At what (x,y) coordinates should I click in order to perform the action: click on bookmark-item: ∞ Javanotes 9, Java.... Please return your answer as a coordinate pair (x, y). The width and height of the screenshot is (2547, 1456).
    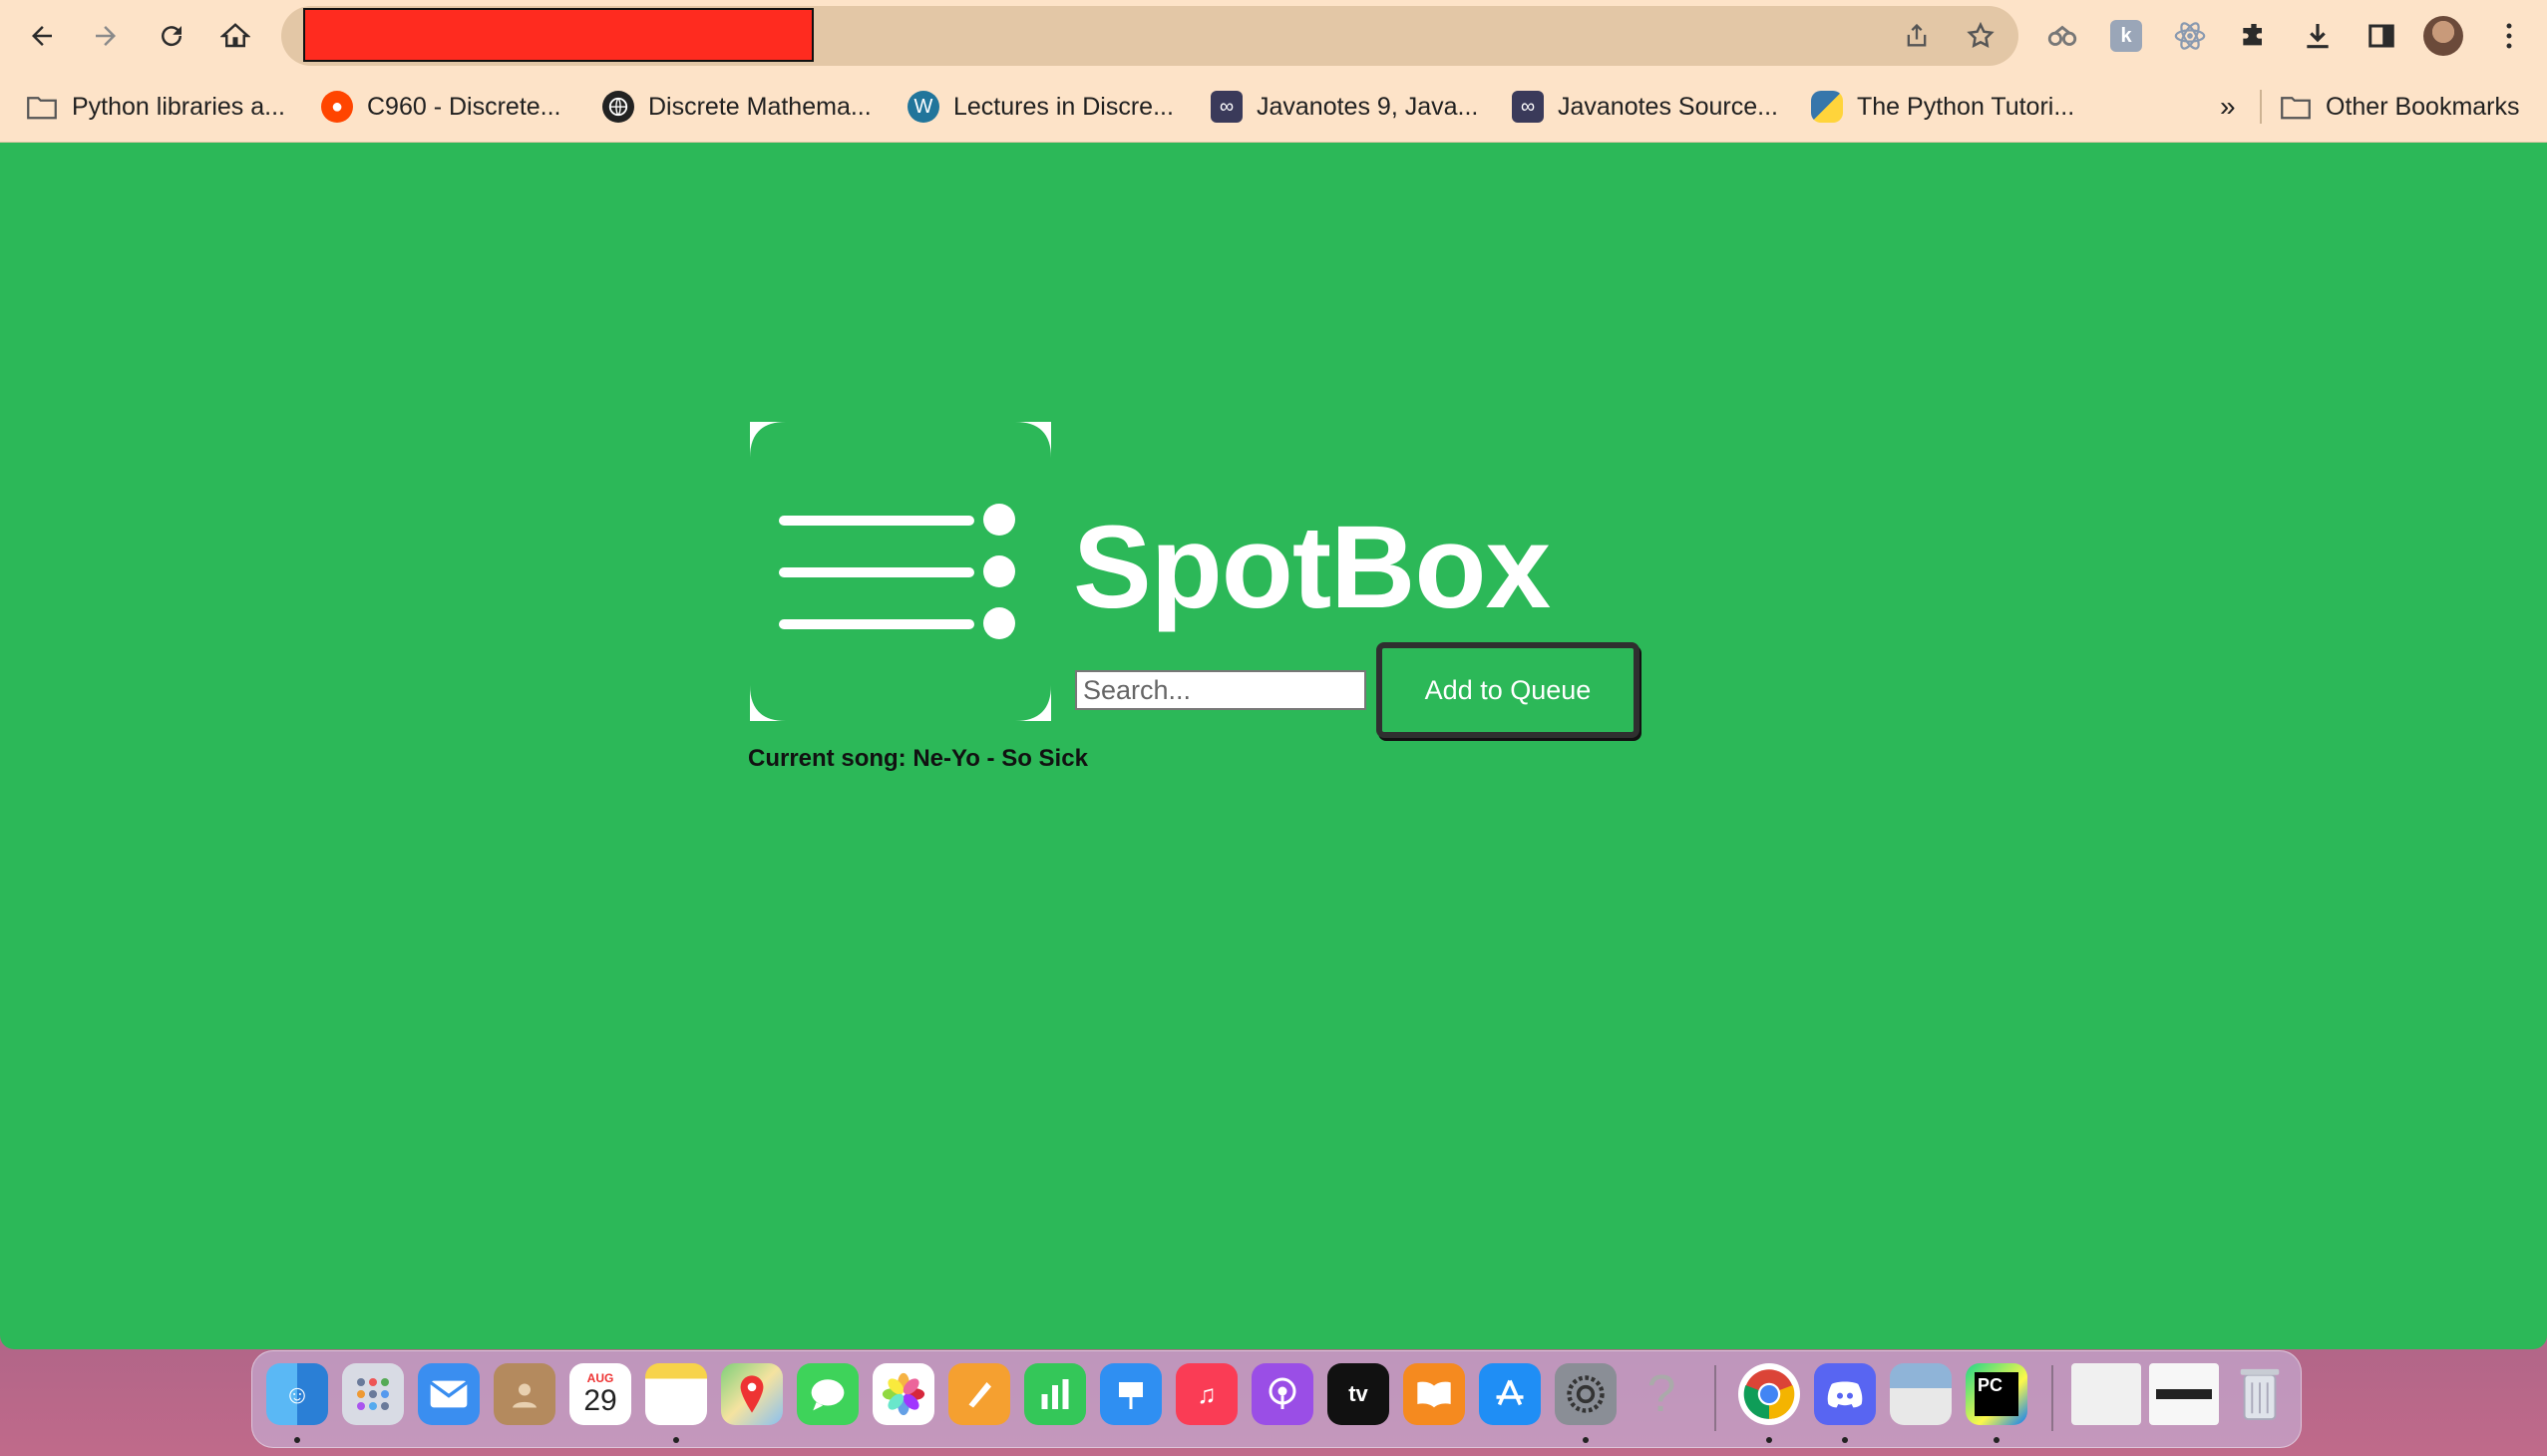
    Looking at the image, I should click on (1344, 107).